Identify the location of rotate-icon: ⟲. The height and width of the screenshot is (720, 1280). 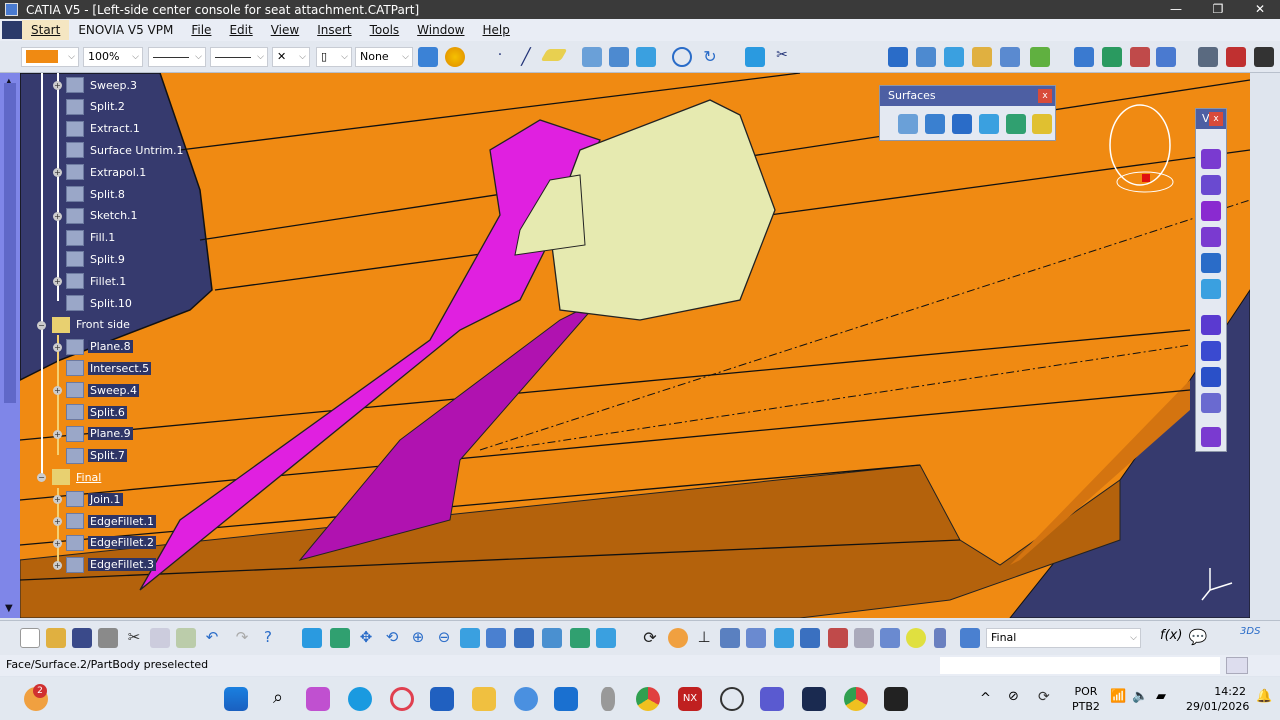
(392, 638).